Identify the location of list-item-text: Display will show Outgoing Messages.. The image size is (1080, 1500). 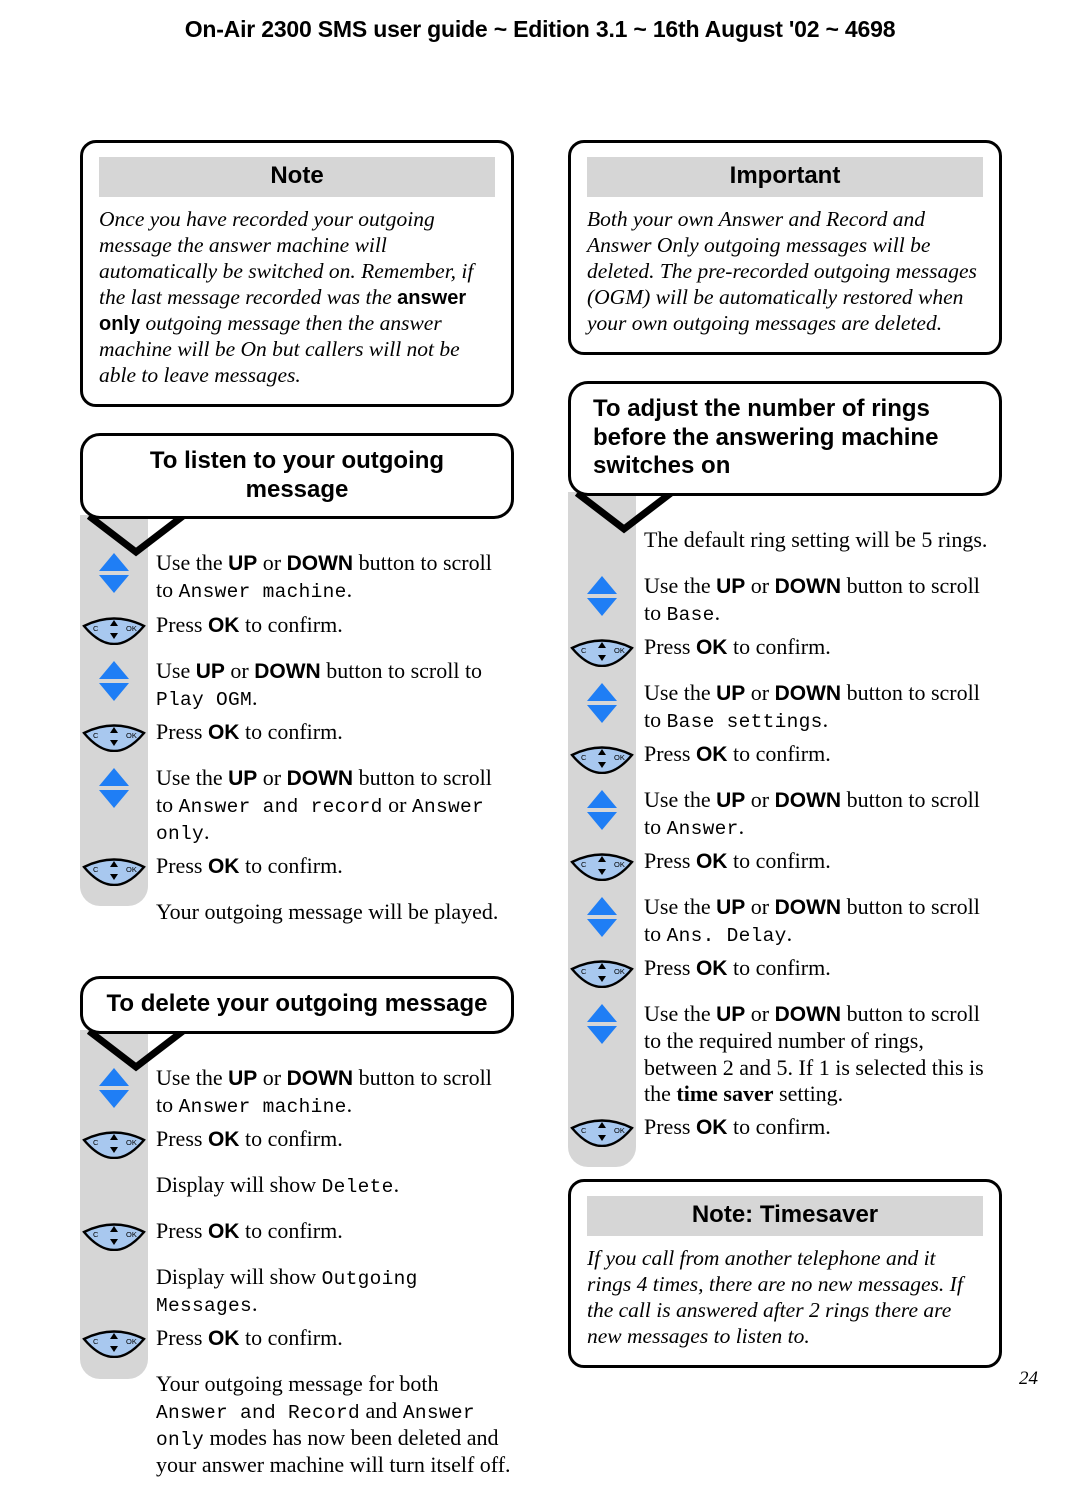
(331, 1290).